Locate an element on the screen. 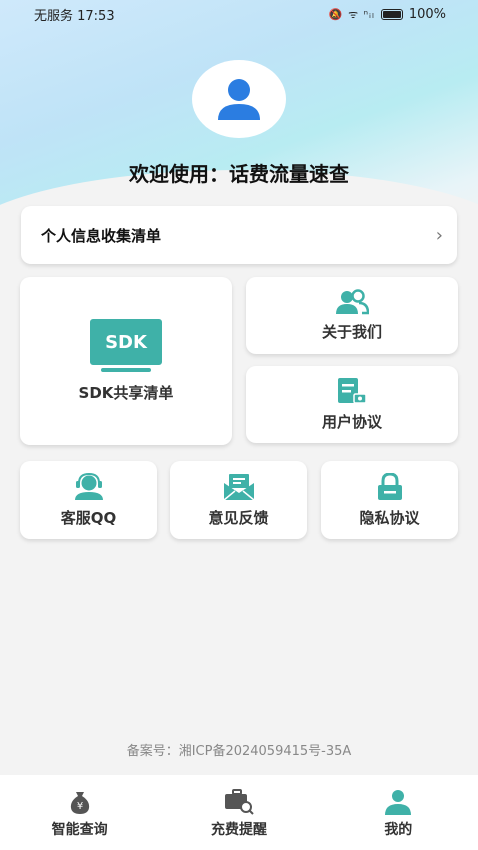 The width and height of the screenshot is (478, 850). user-agreement-button: 用户协议 is located at coordinates (352, 404).